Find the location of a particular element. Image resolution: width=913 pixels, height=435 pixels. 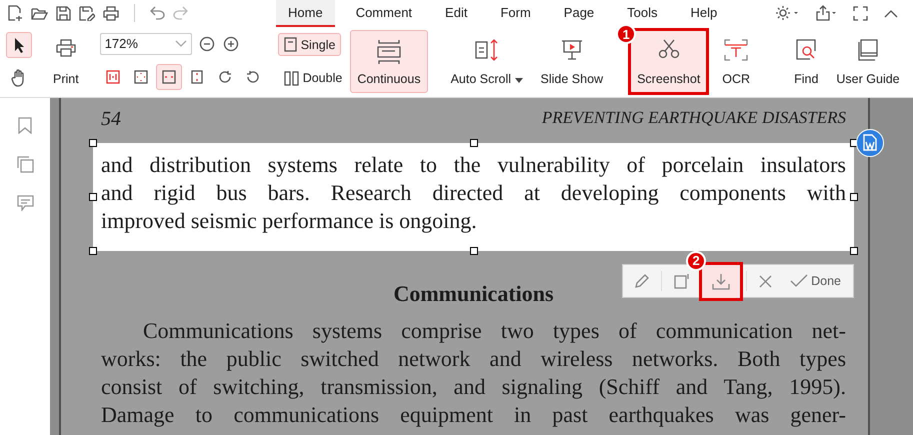

arrow-icon is located at coordinates (19, 44).